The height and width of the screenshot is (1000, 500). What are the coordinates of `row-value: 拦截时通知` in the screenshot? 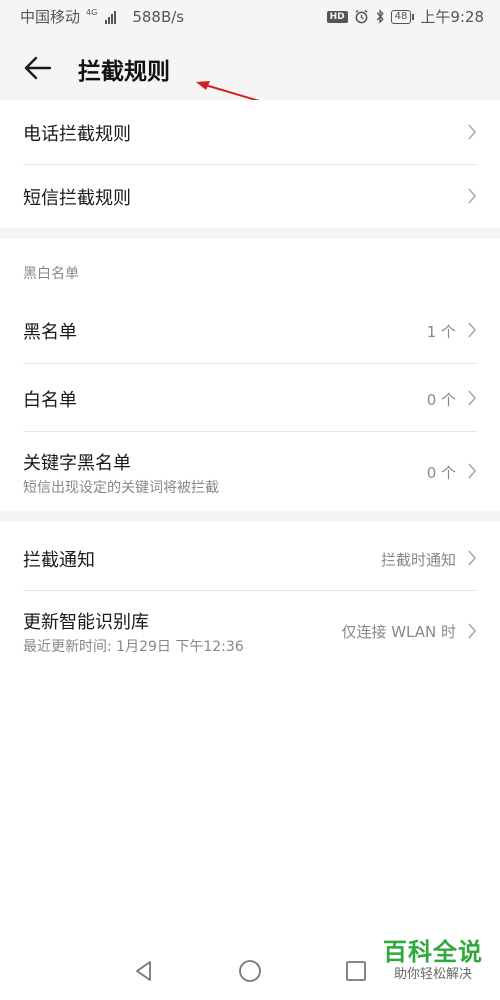 It's located at (418, 560).